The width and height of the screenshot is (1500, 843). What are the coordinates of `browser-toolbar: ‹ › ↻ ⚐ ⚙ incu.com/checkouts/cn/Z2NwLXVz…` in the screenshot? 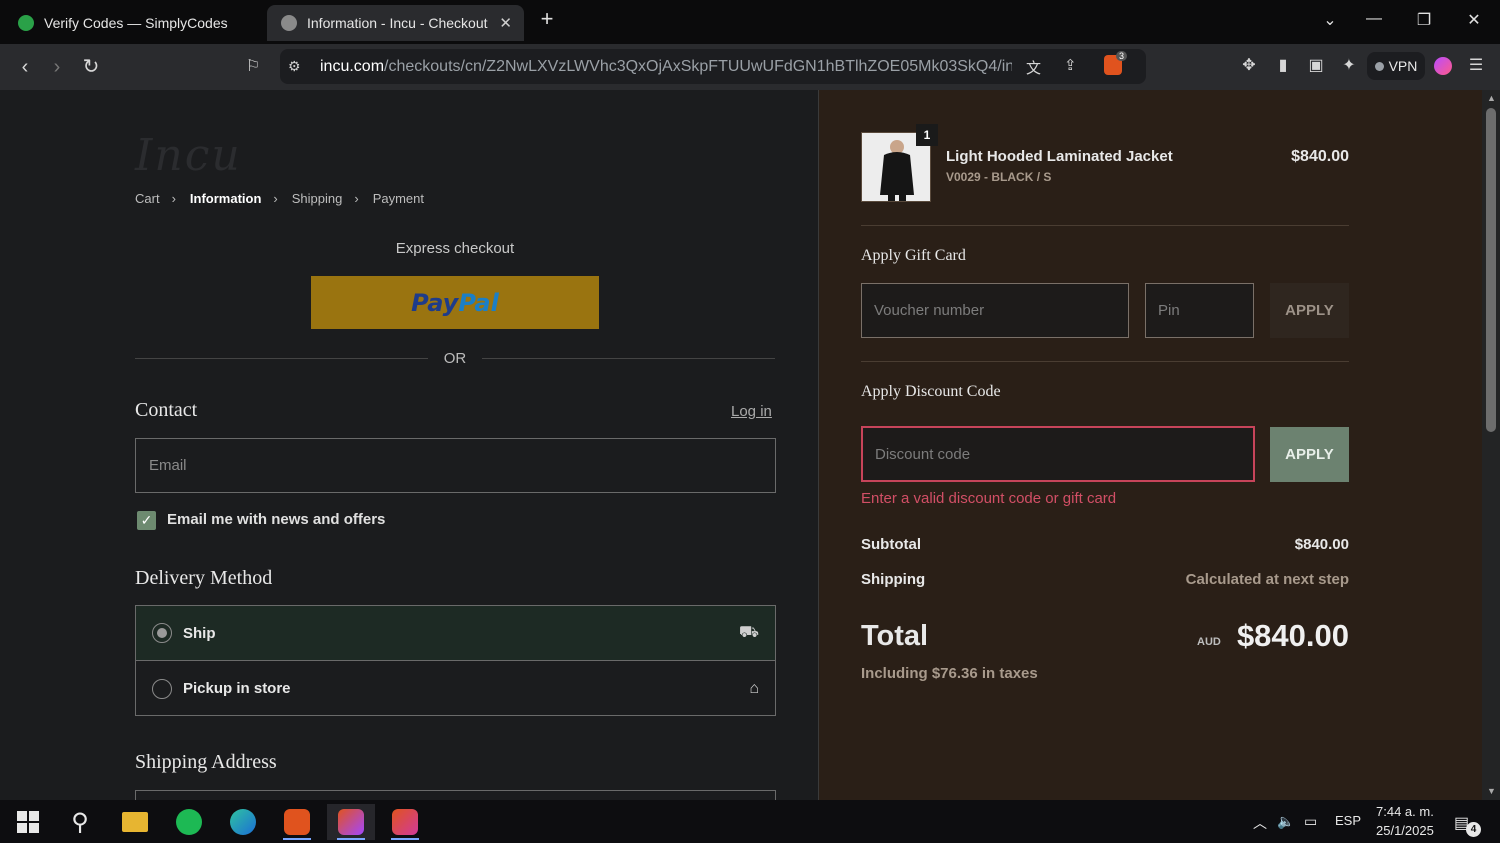 It's located at (750, 67).